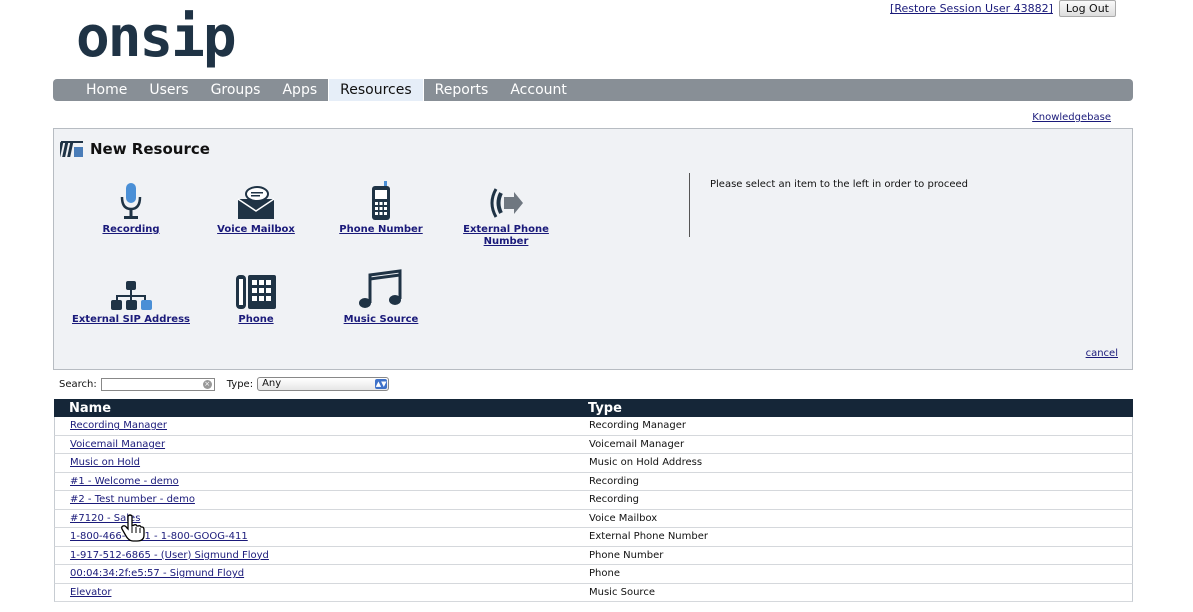 The image size is (1193, 612). Describe the element at coordinates (157, 573) in the screenshot. I see `resource-name-link: 00:04:34:2f:e5:57 - Sigmund Floyd` at that location.